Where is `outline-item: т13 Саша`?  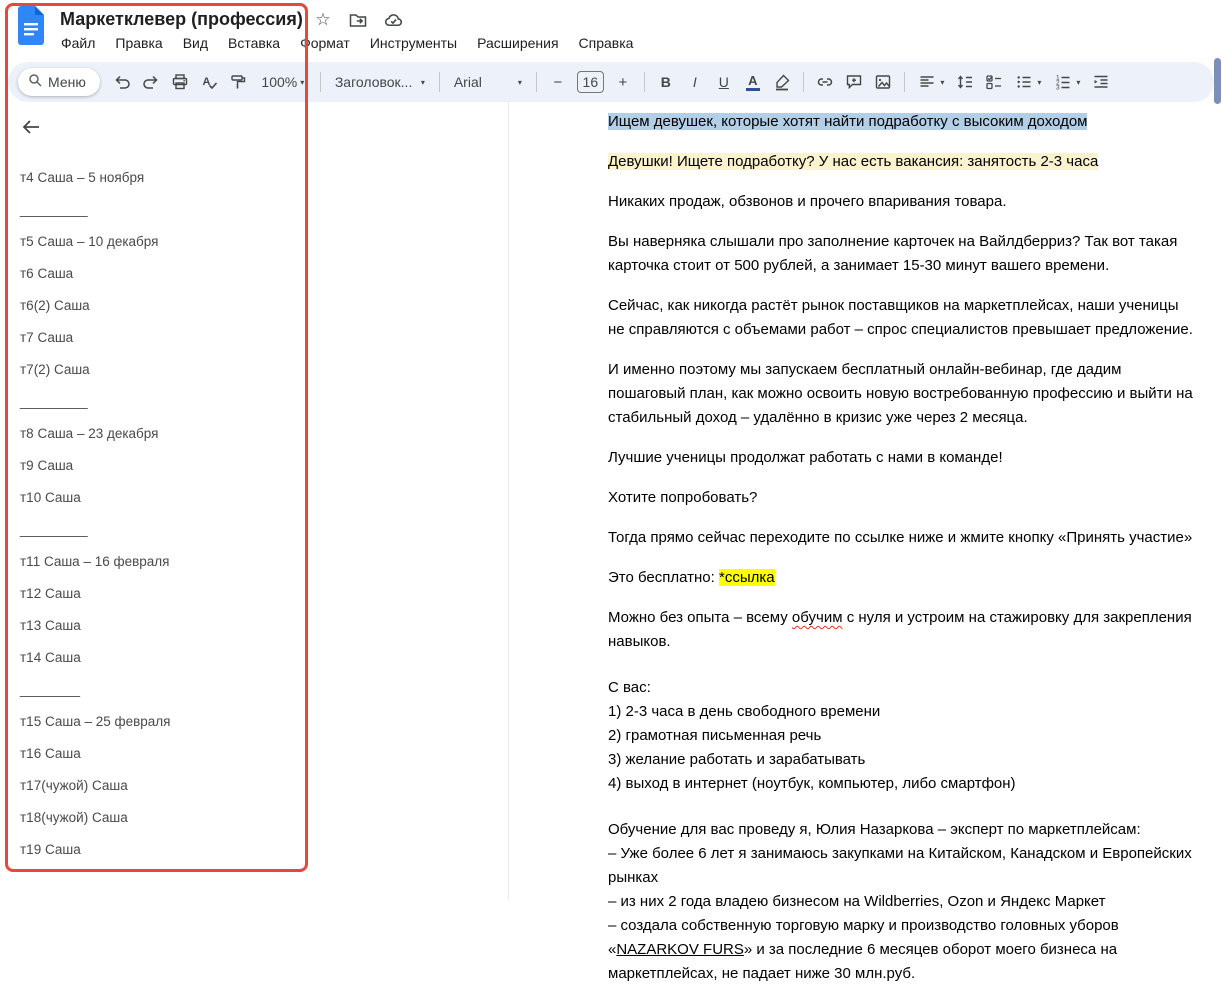
outline-item: т13 Саша is located at coordinates (150, 625).